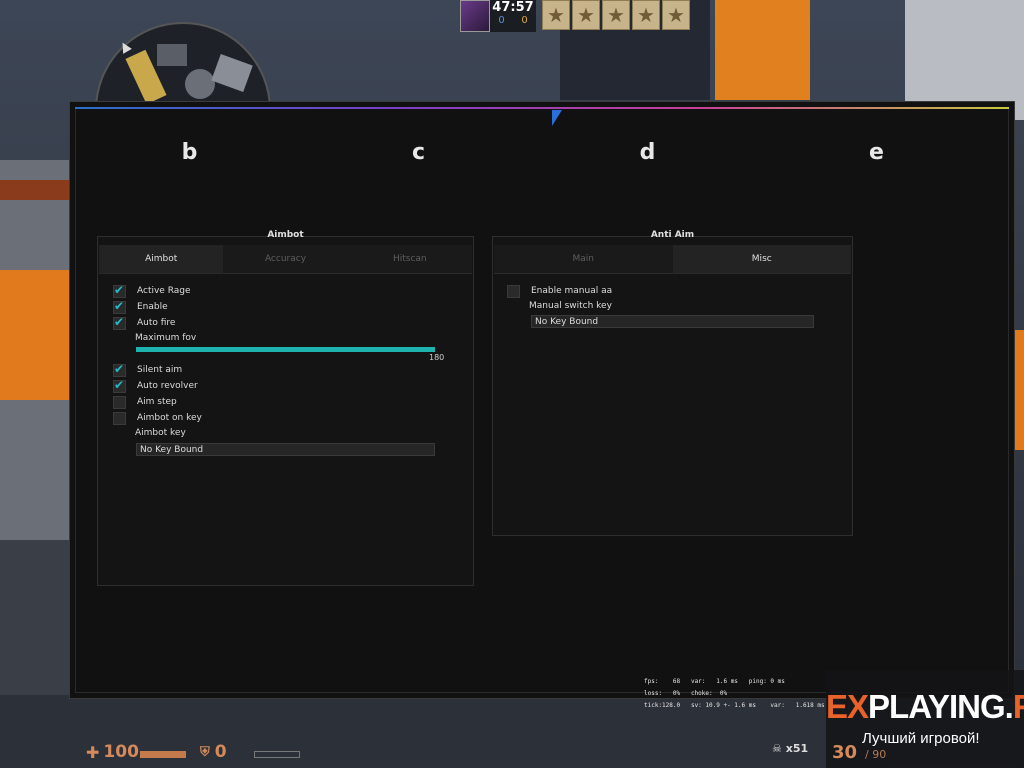  I want to click on subtab-accuracy: Accuracy, so click(285, 259).